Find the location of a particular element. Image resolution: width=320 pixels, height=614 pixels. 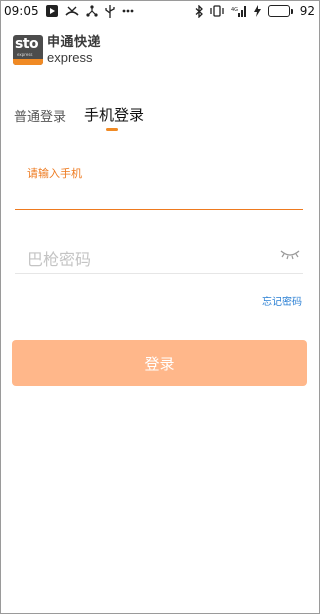

play-icon is located at coordinates (51, 11).